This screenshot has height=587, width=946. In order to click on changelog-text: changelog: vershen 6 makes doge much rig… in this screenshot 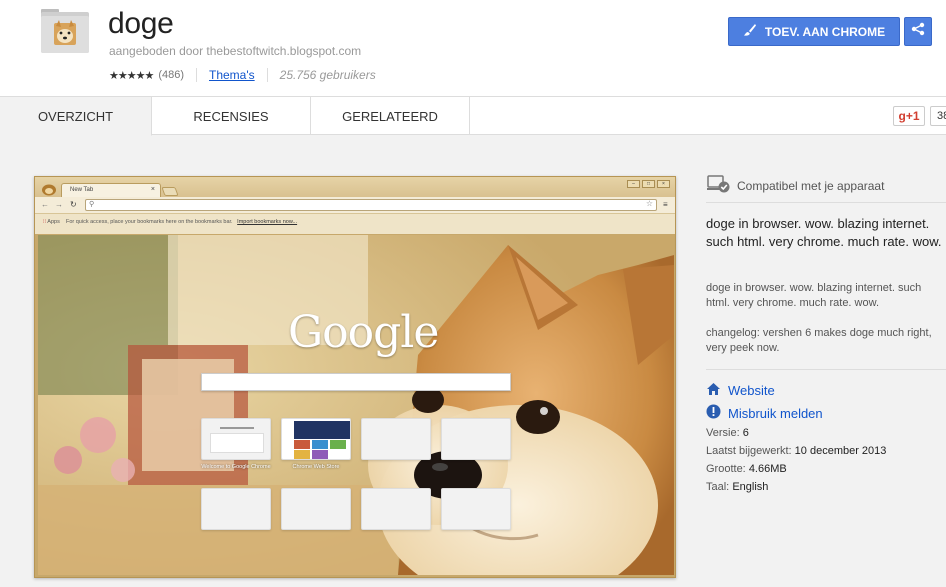, I will do `click(819, 340)`.